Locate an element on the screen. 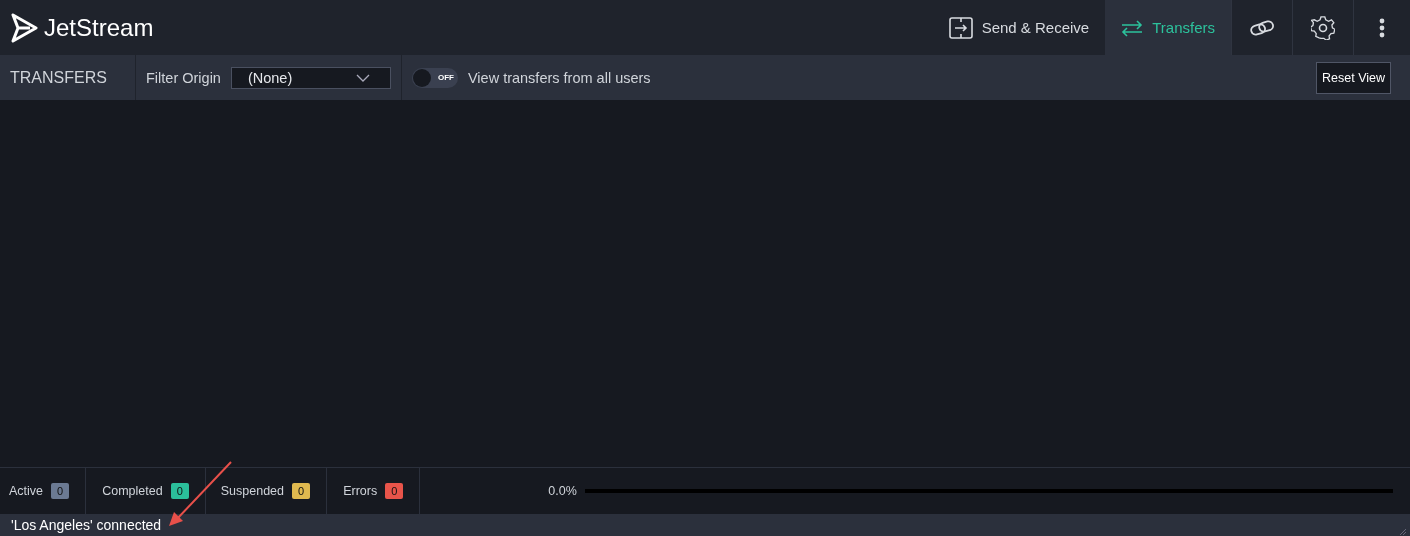 The image size is (1410, 536). toggle-label: View transfers from all users is located at coordinates (559, 77).